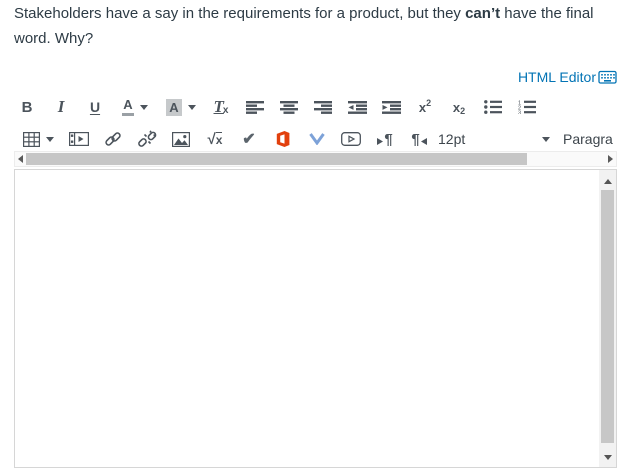  I want to click on font-size-value: 12pt, so click(452, 139).